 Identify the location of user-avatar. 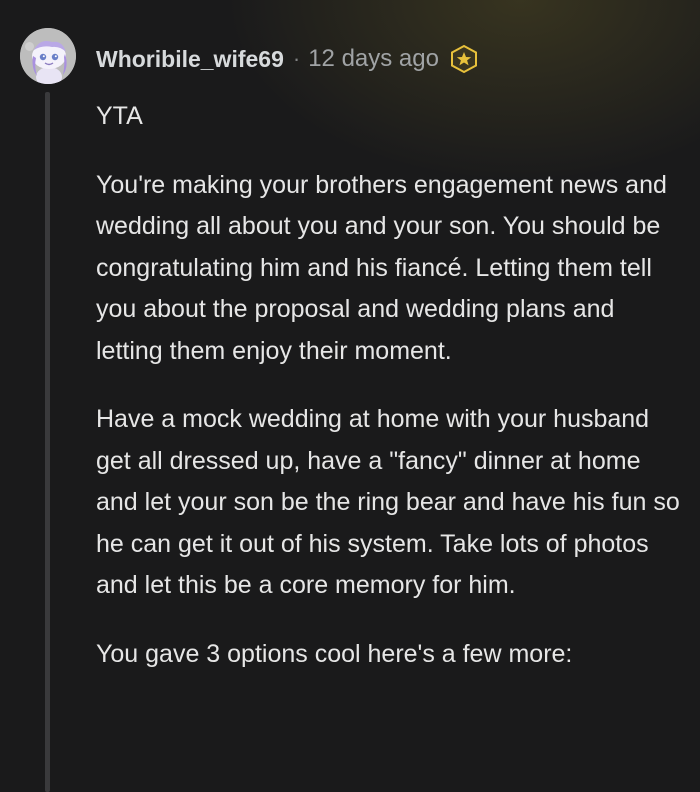
(48, 56).